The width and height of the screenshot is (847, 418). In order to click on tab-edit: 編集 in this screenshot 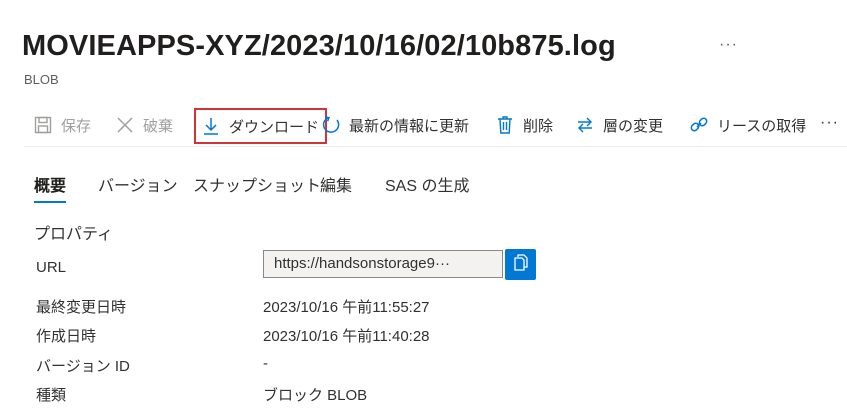, I will do `click(336, 184)`.